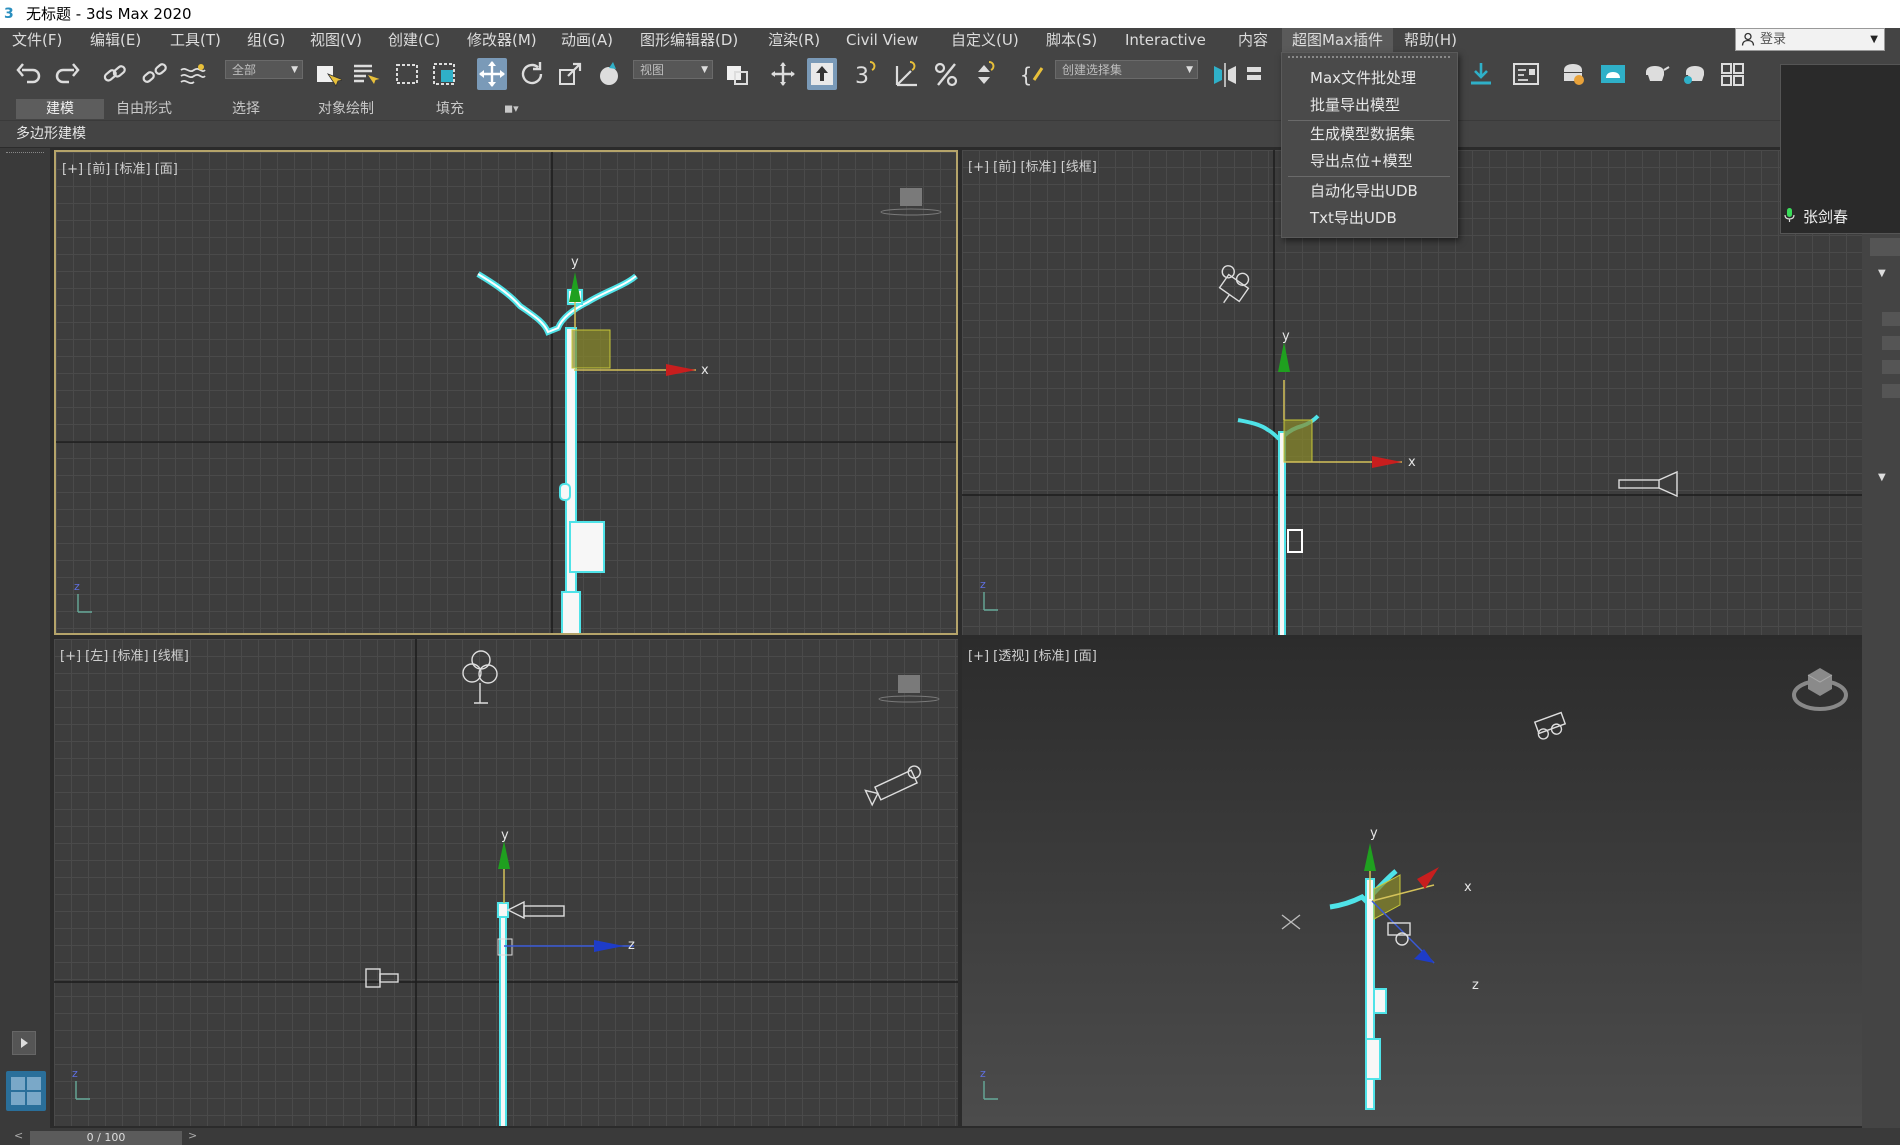 The image size is (1900, 1145). Describe the element at coordinates (195, 40) in the screenshot. I see `menu-tools: 工具(T)` at that location.